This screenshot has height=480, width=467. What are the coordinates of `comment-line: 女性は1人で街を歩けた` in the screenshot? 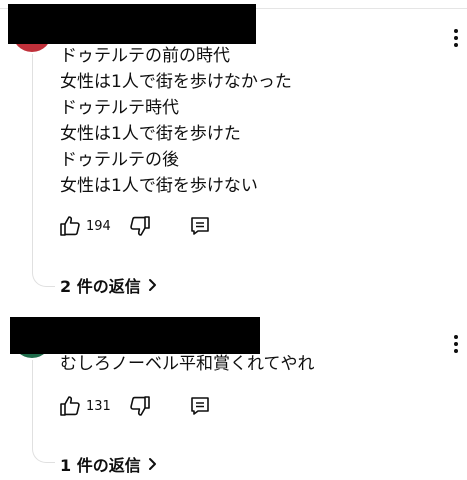 It's located at (150, 134).